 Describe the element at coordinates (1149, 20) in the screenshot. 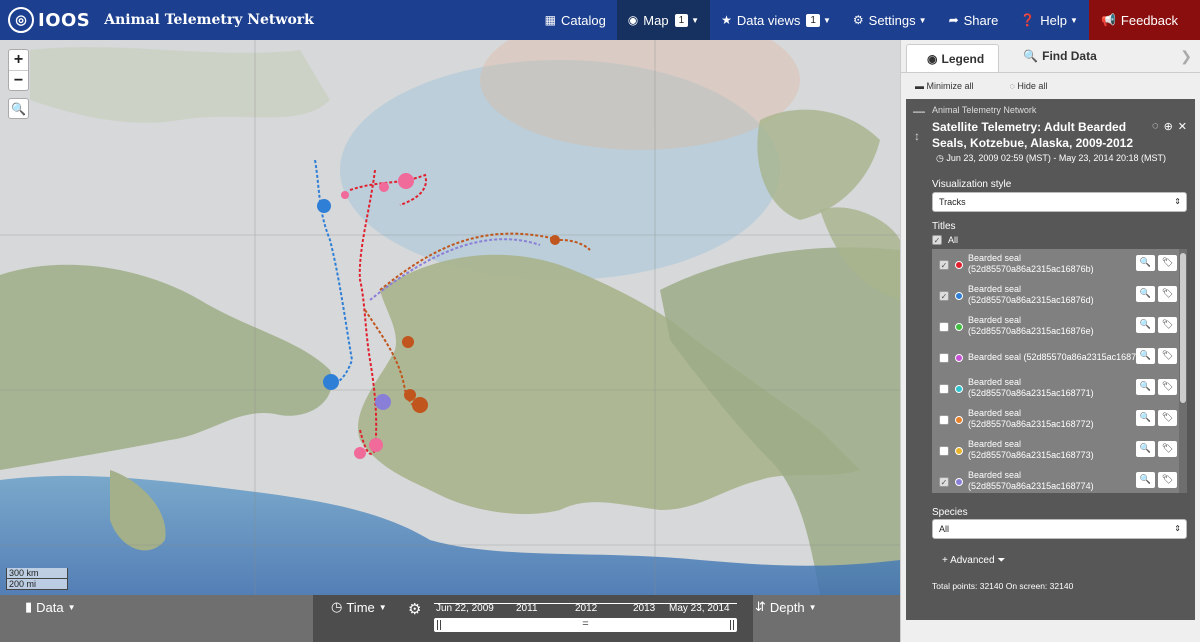

I see `feedback-label: Feedback` at that location.